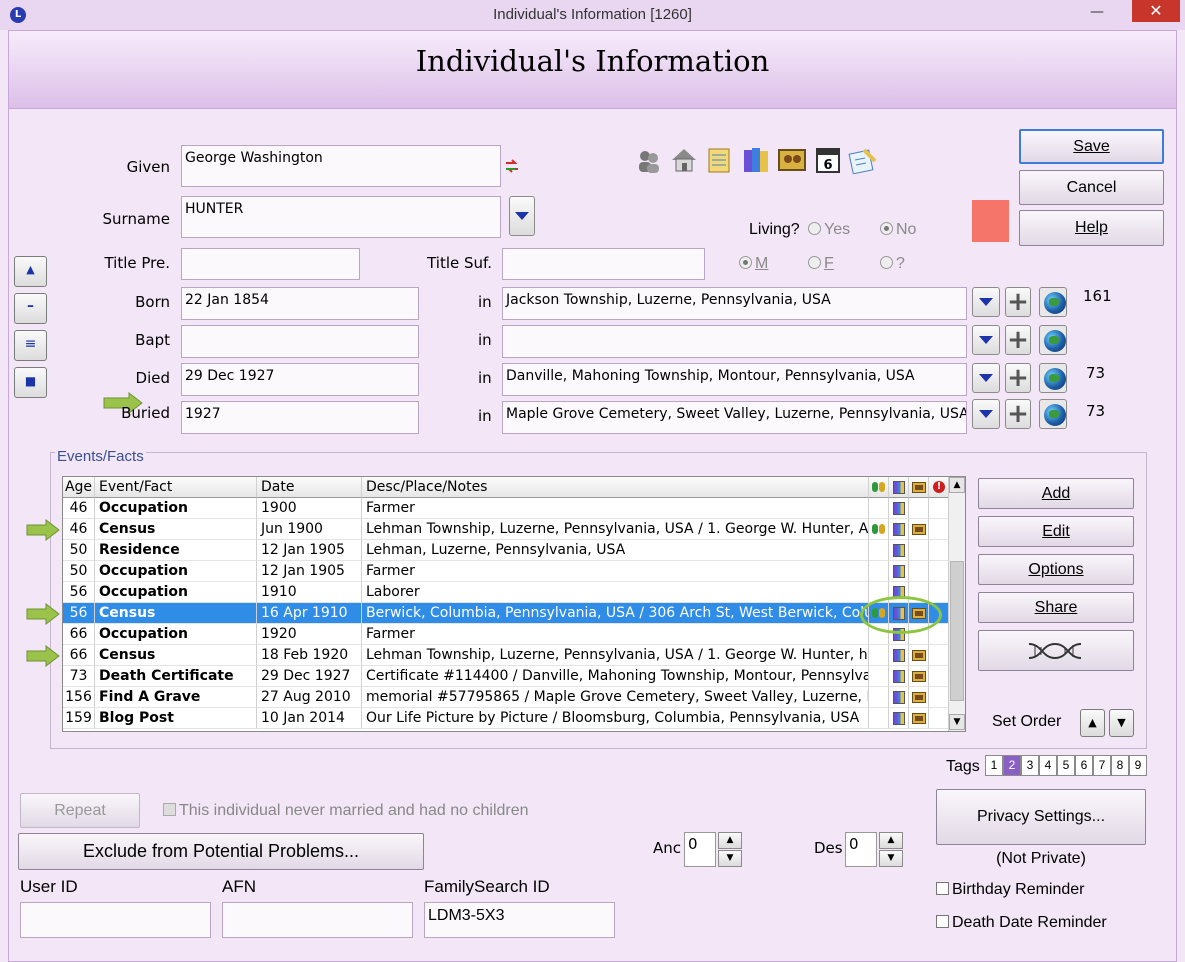  I want to click on add-event-button: Add, so click(1056, 493).